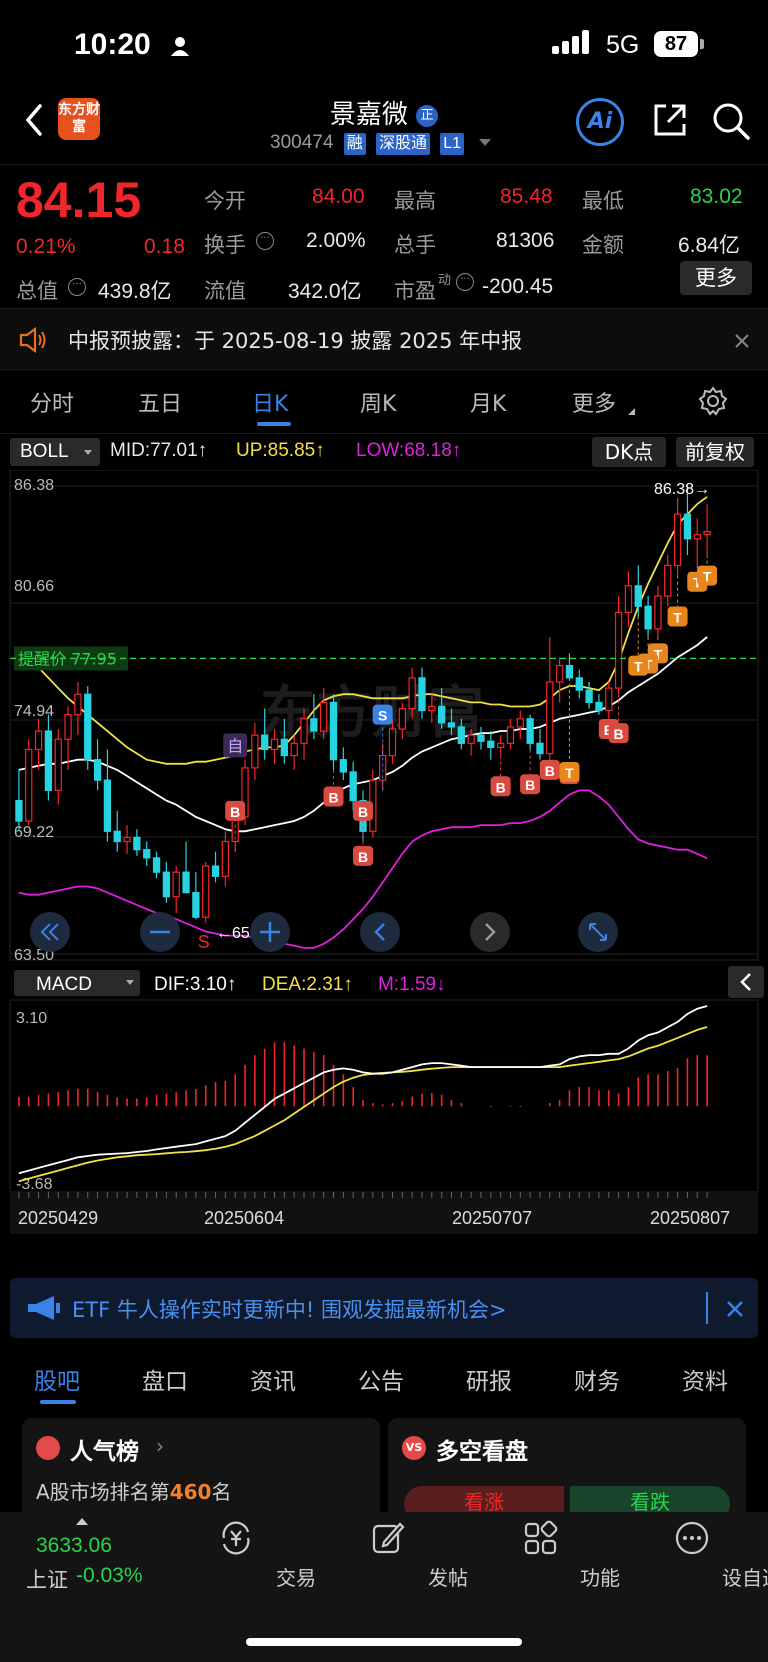  What do you see at coordinates (289, 1310) in the screenshot?
I see `banner-text: ETF 牛人操作实时更新中! 围观发掘最新机会>` at bounding box center [289, 1310].